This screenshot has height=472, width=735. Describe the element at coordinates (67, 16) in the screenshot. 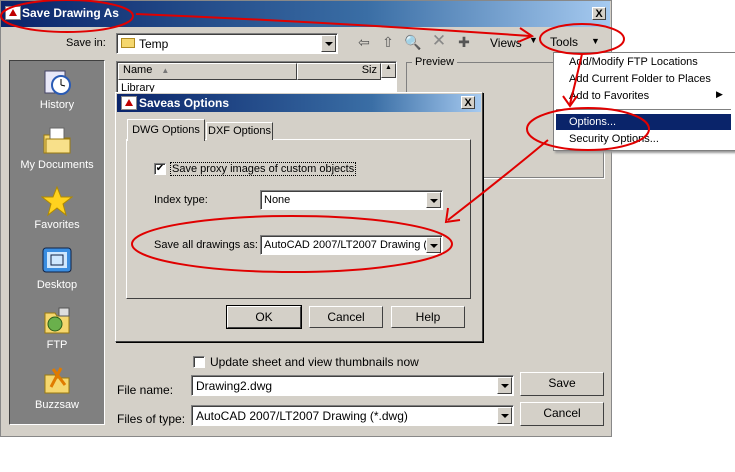

I see `annotation-ellipse-title` at that location.